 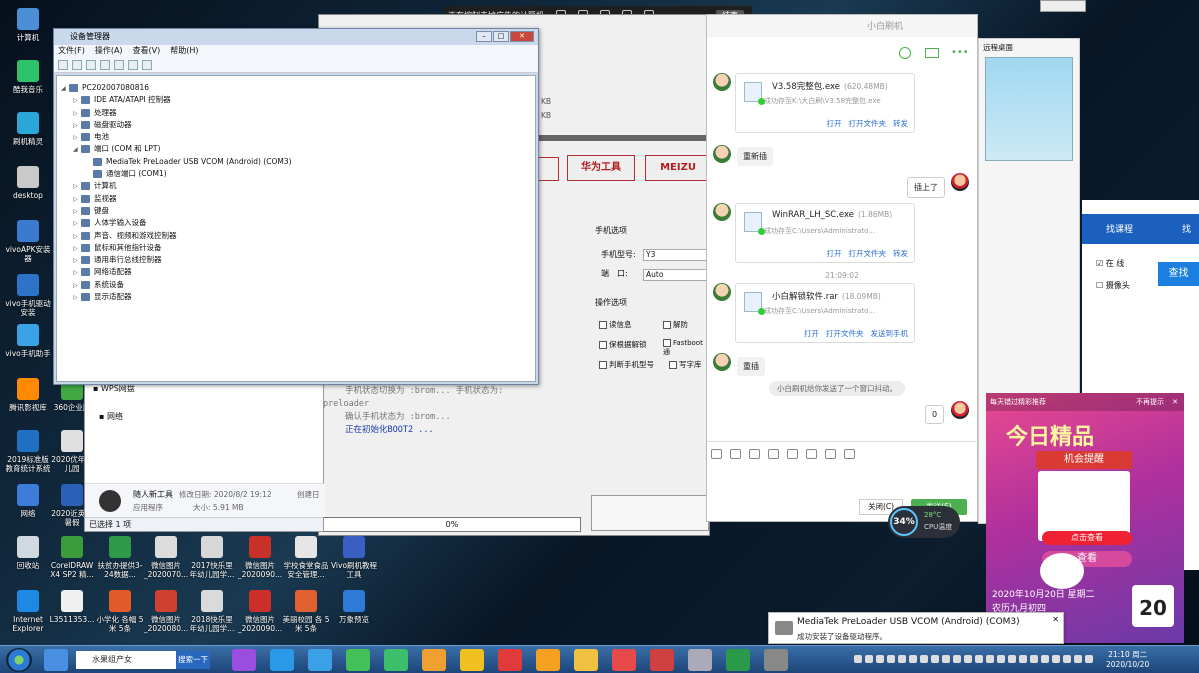 I want to click on tree-item: ▷ 磁盘驱动器, so click(x=298, y=125).